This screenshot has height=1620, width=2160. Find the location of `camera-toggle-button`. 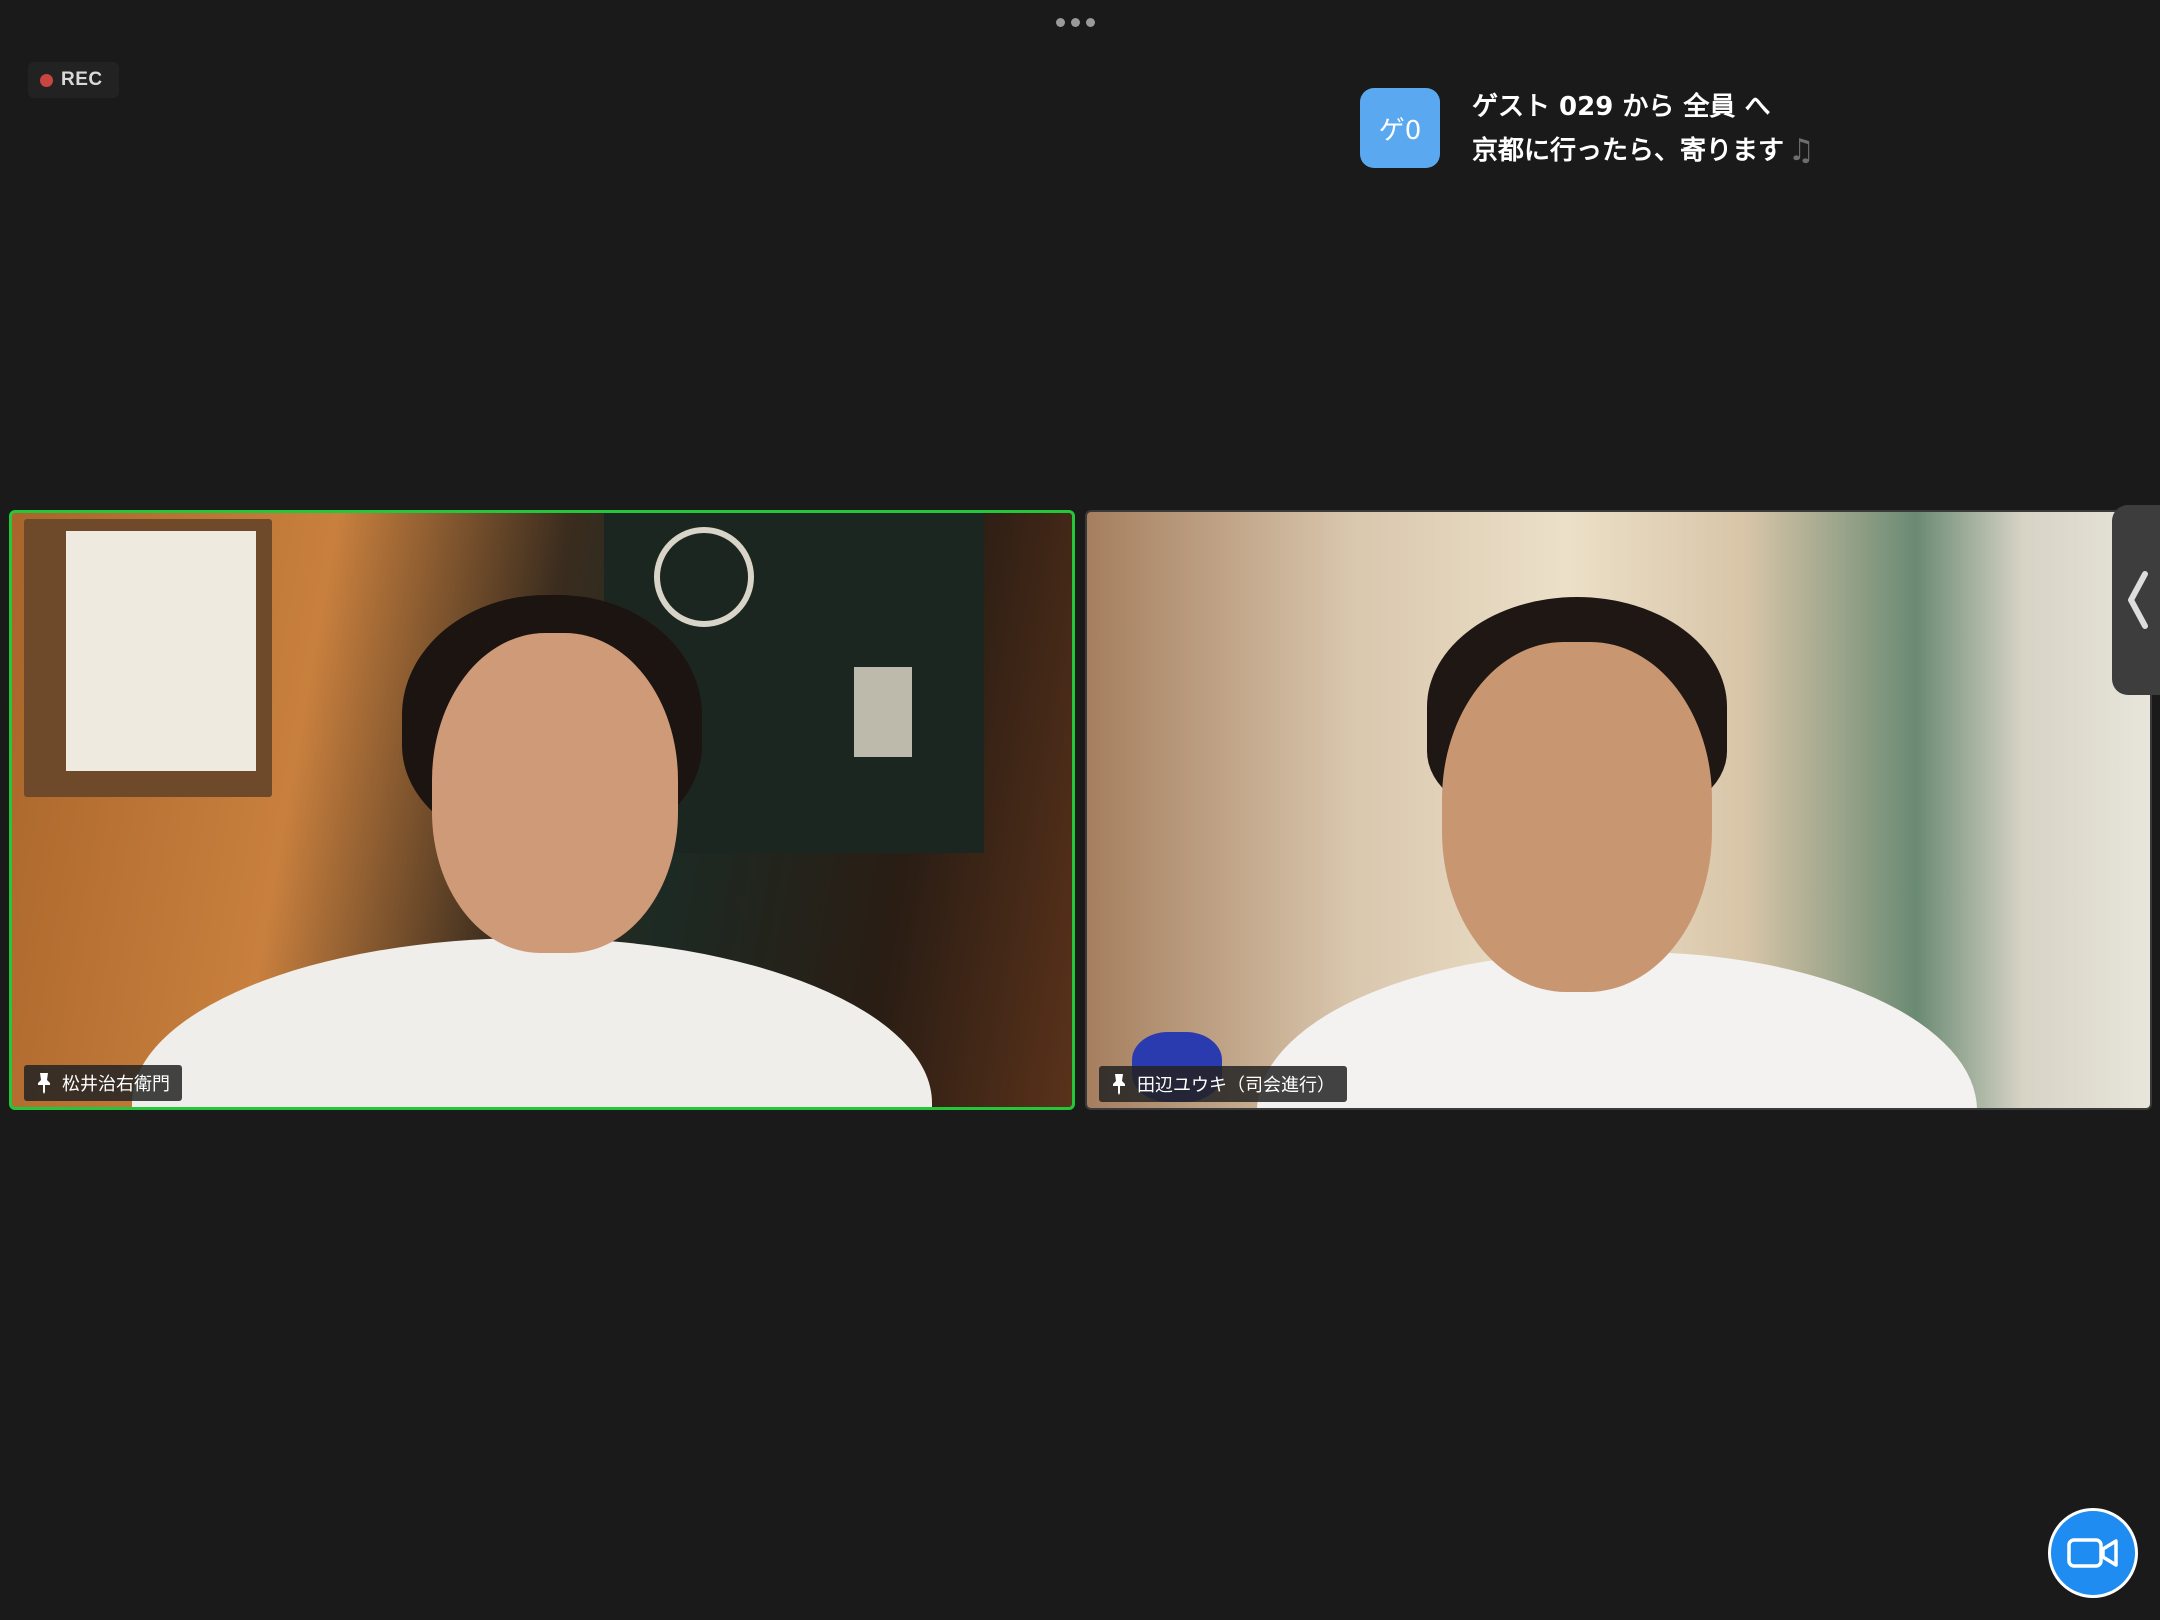

camera-toggle-button is located at coordinates (2093, 1553).